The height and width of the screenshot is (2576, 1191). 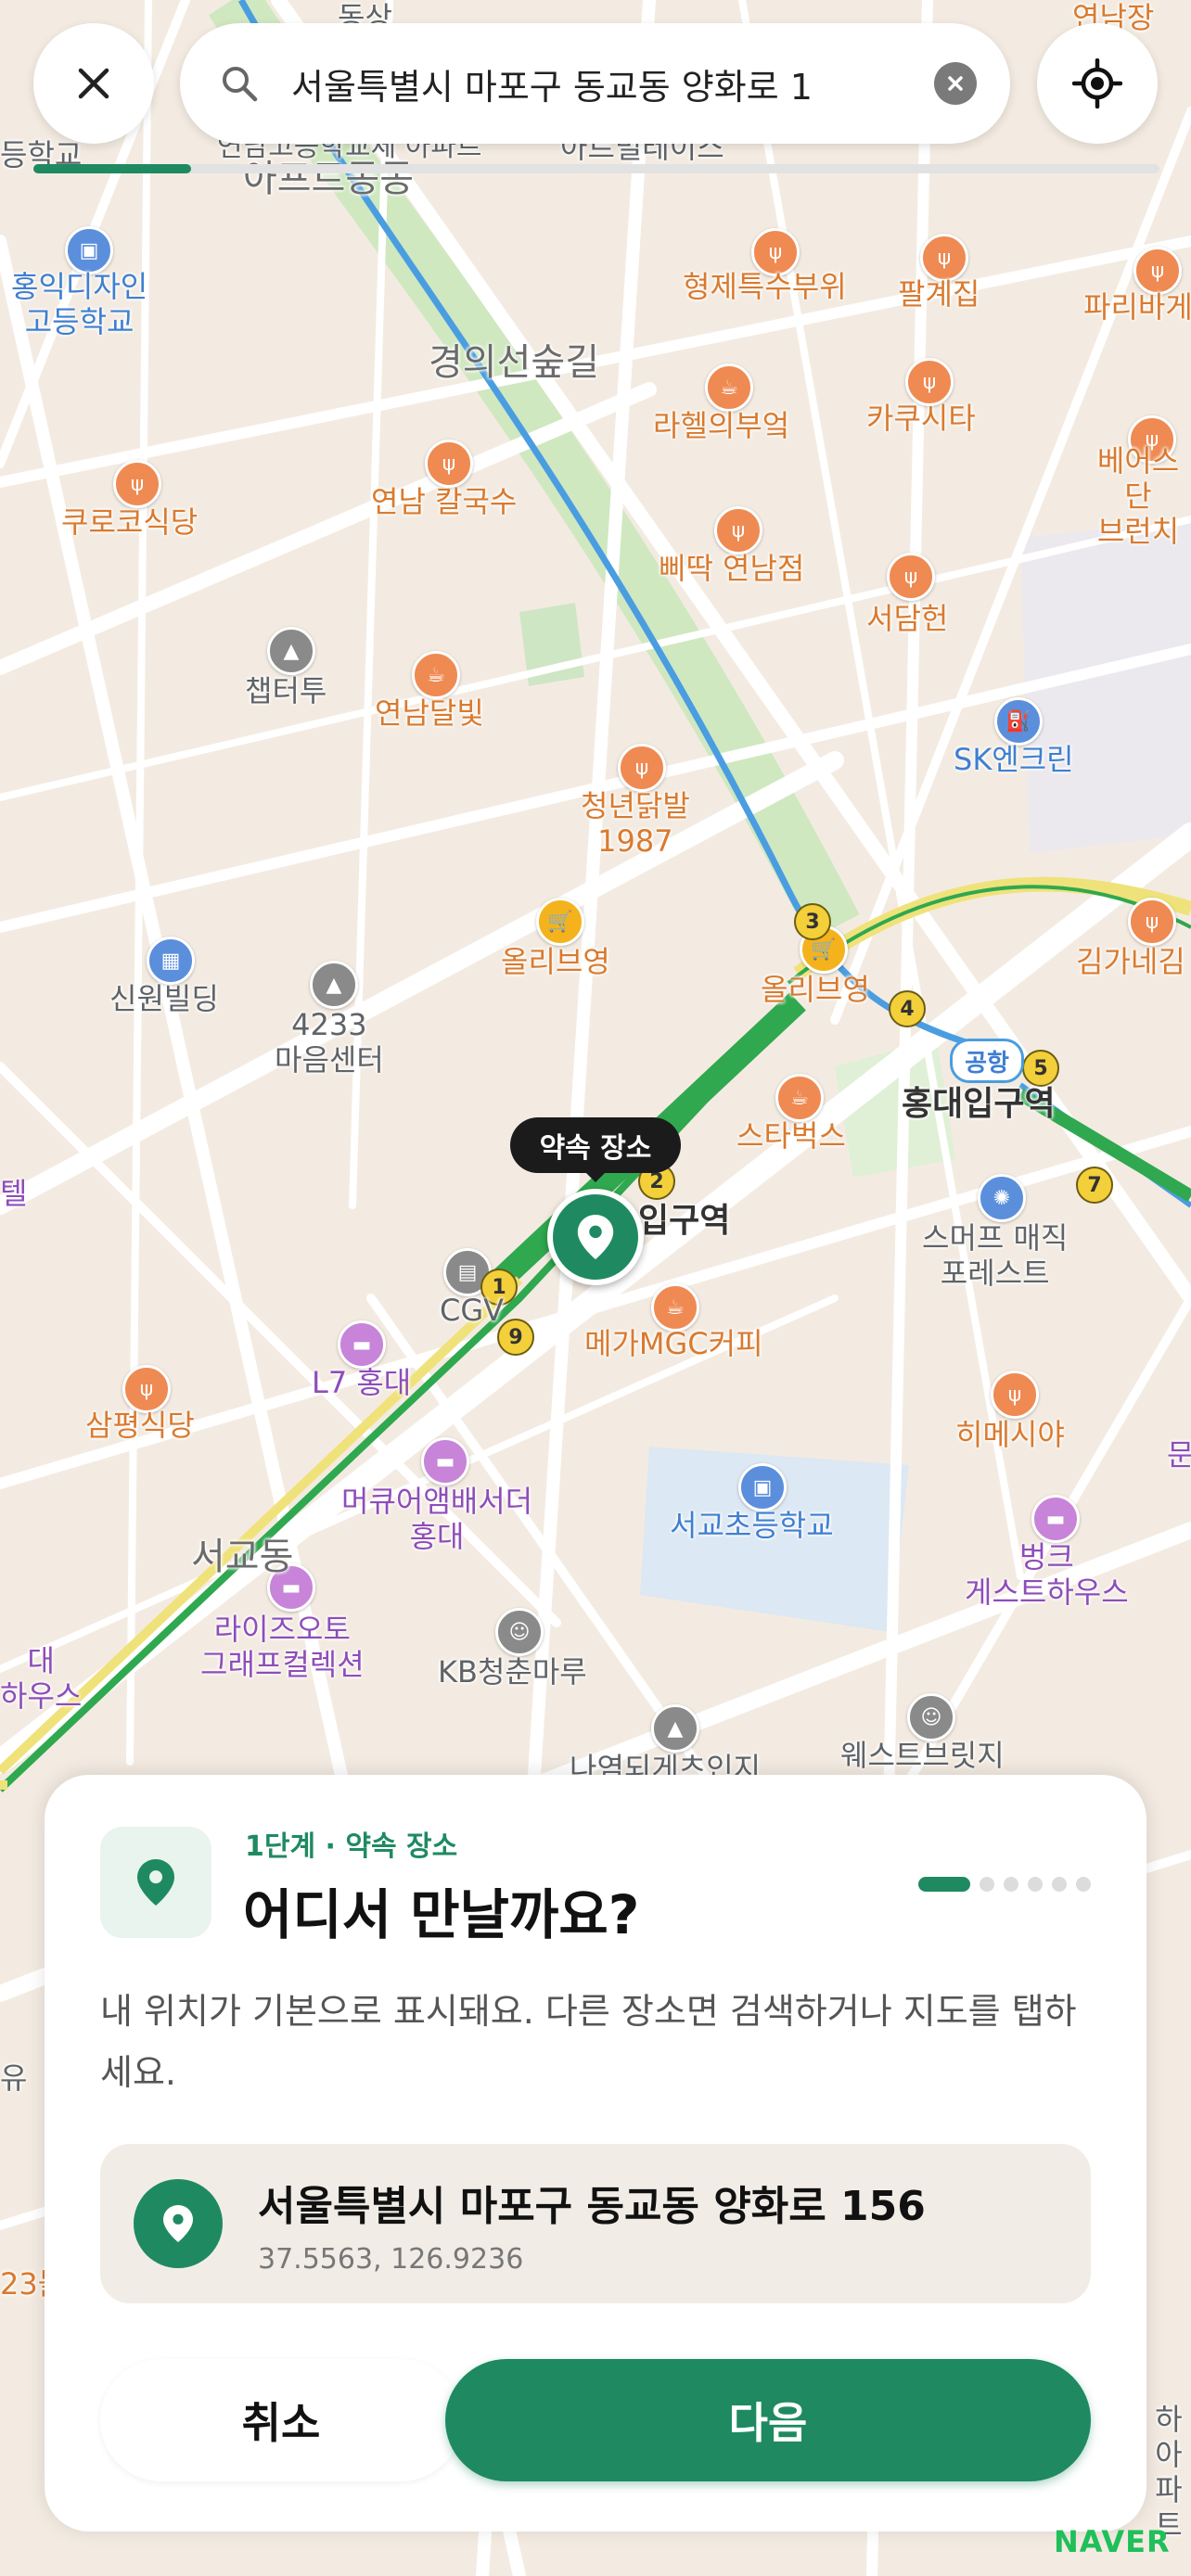 I want to click on coordinates-text: 37.5563, 126.9236, so click(x=391, y=2259).